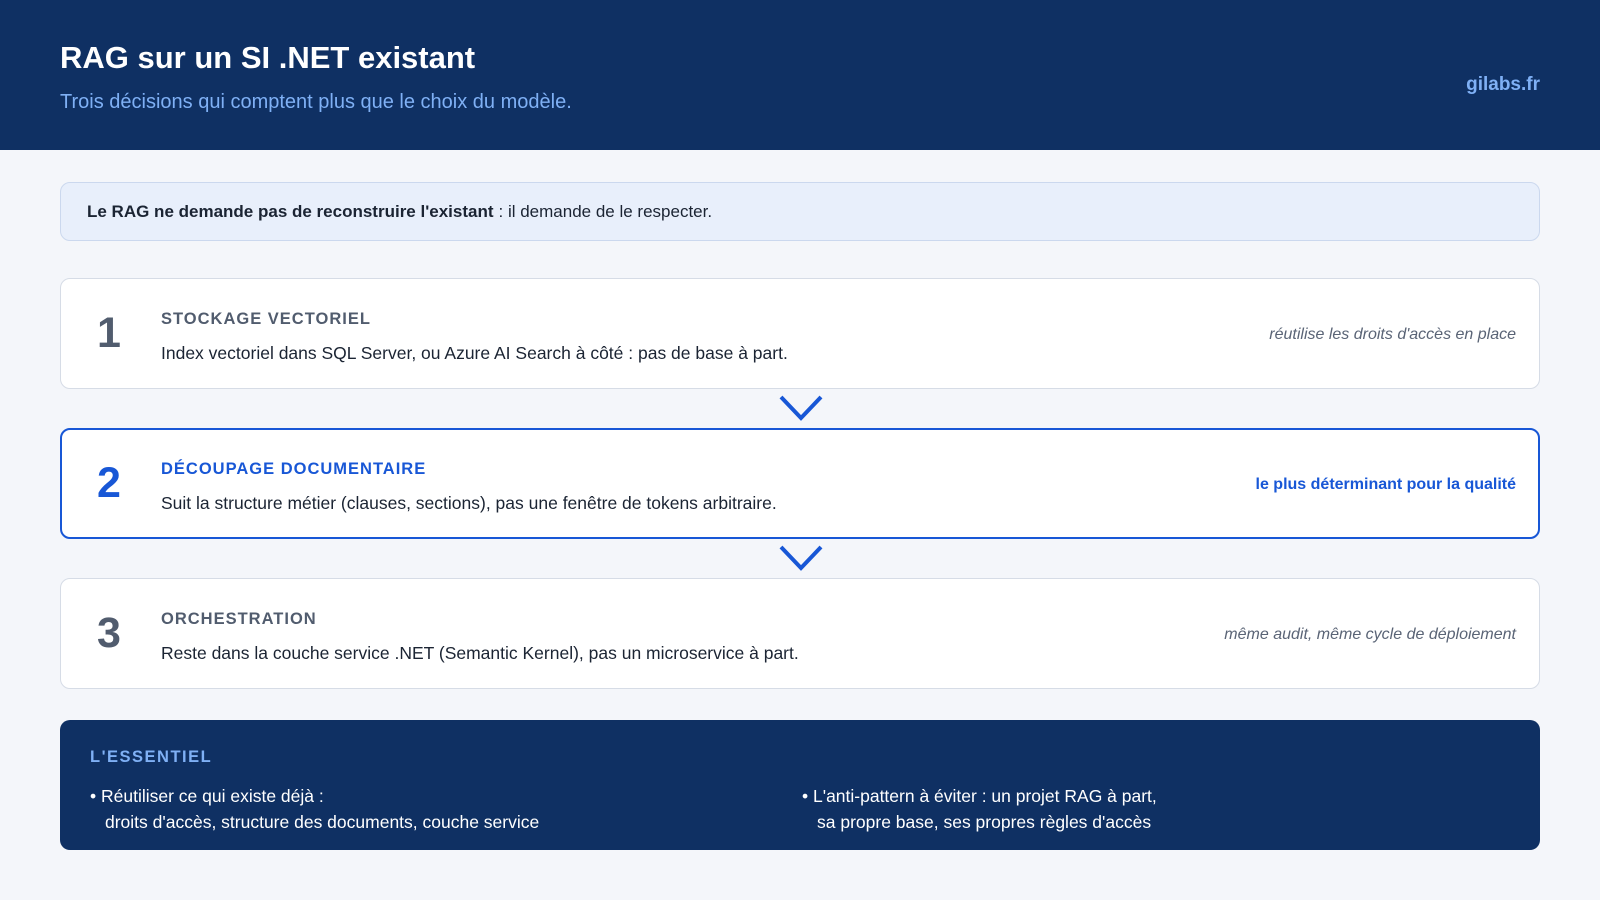 The width and height of the screenshot is (1600, 900). What do you see at coordinates (294, 469) in the screenshot?
I see `step-heading: DÉCOUPAGE DOCUMENTAIRE` at bounding box center [294, 469].